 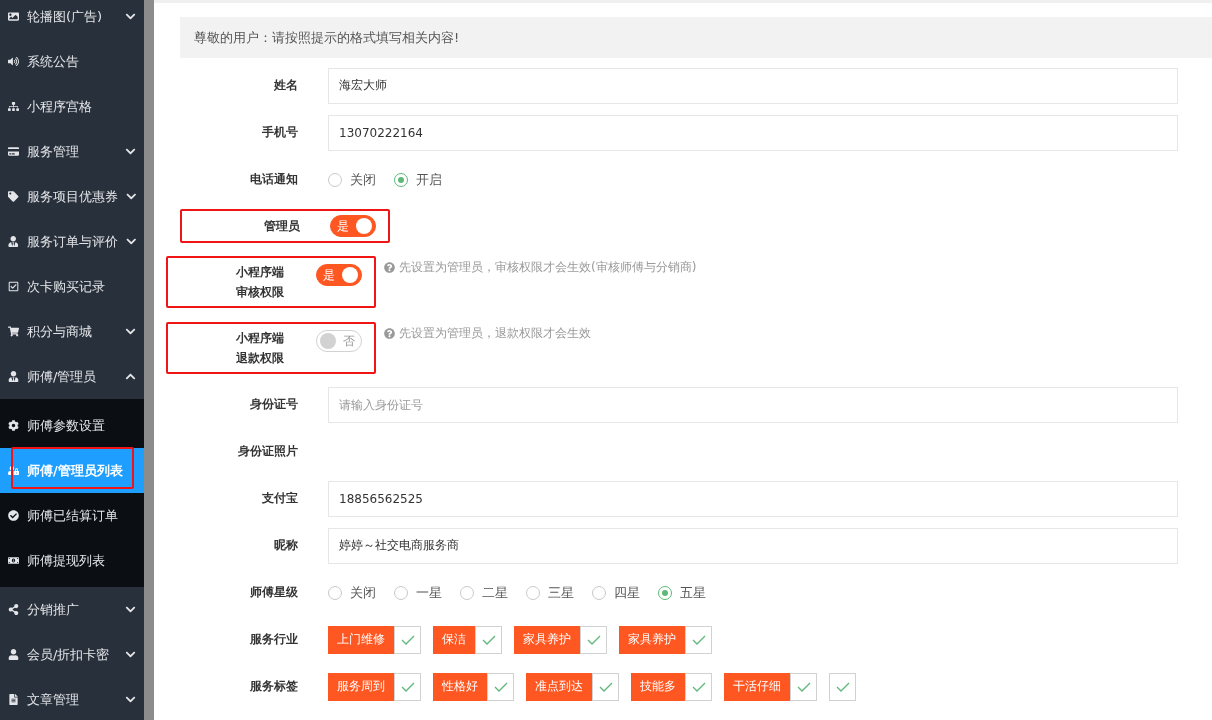 What do you see at coordinates (260, 282) in the screenshot?
I see `field-label: 小程序端审核权限` at bounding box center [260, 282].